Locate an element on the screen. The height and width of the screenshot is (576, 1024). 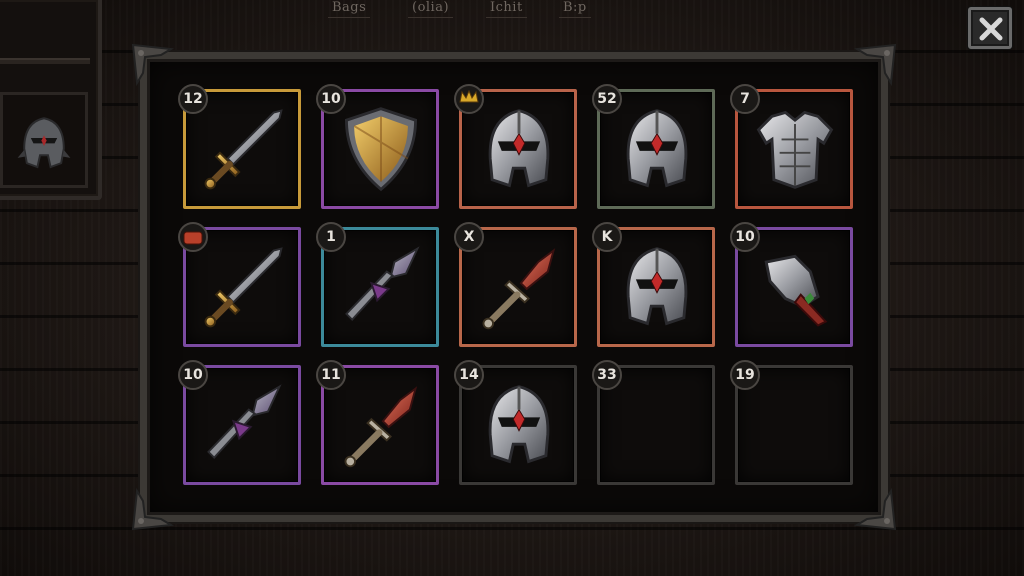
inventory-slot: 14 is located at coordinates (515, 422).